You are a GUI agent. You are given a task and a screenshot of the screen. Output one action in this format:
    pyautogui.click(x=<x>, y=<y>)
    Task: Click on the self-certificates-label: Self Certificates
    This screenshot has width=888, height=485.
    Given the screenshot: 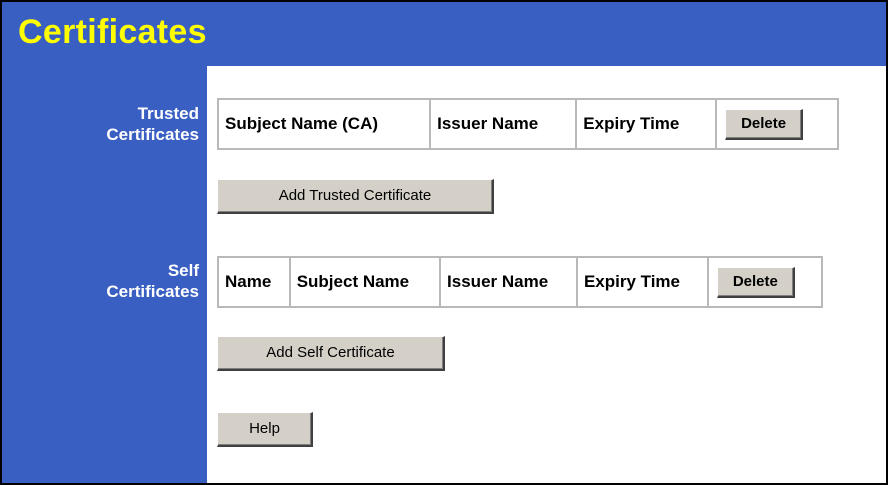 What is the action you would take?
    pyautogui.click(x=104, y=281)
    